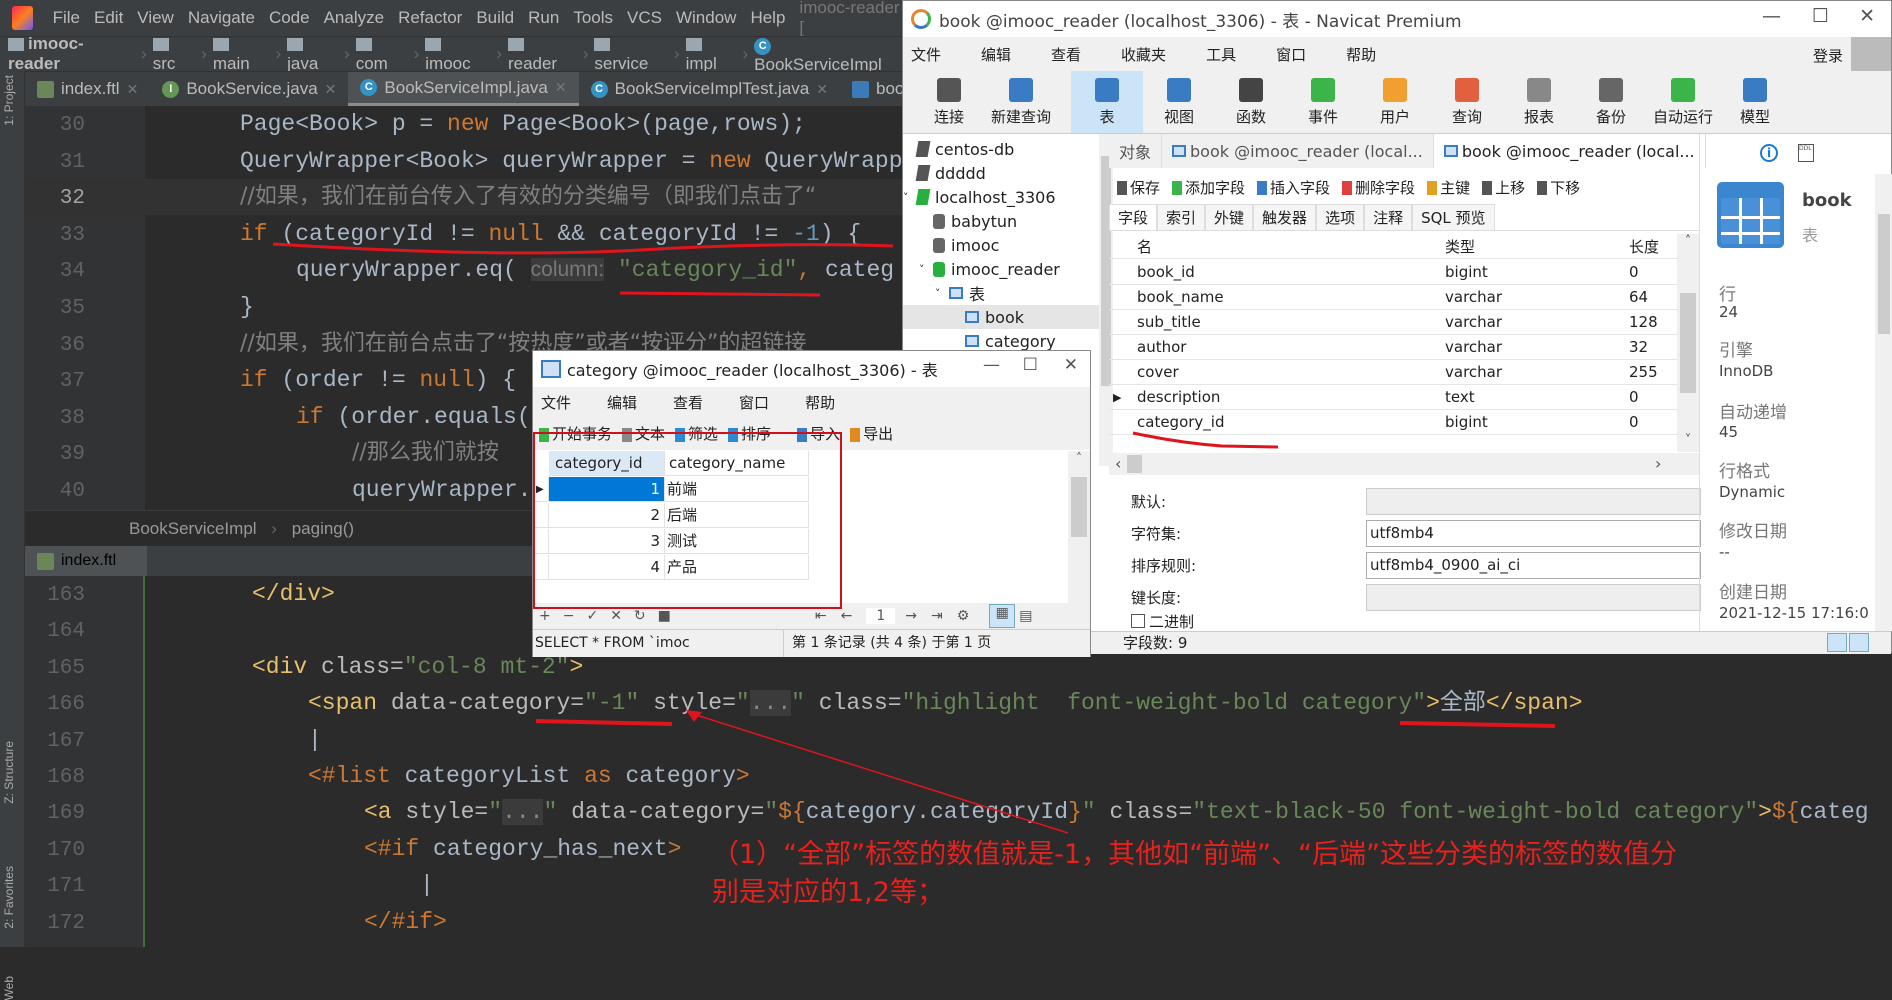 Image resolution: width=1892 pixels, height=1000 pixels. I want to click on charset-select: utf8mb4, so click(1533, 533).